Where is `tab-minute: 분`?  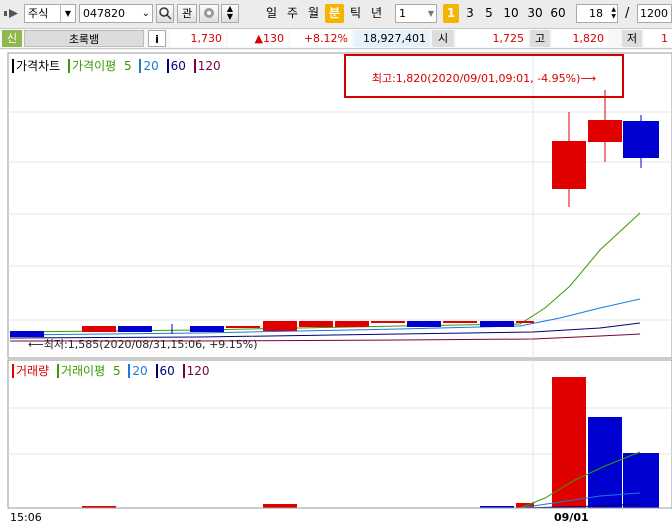 tab-minute: 분 is located at coordinates (334, 13).